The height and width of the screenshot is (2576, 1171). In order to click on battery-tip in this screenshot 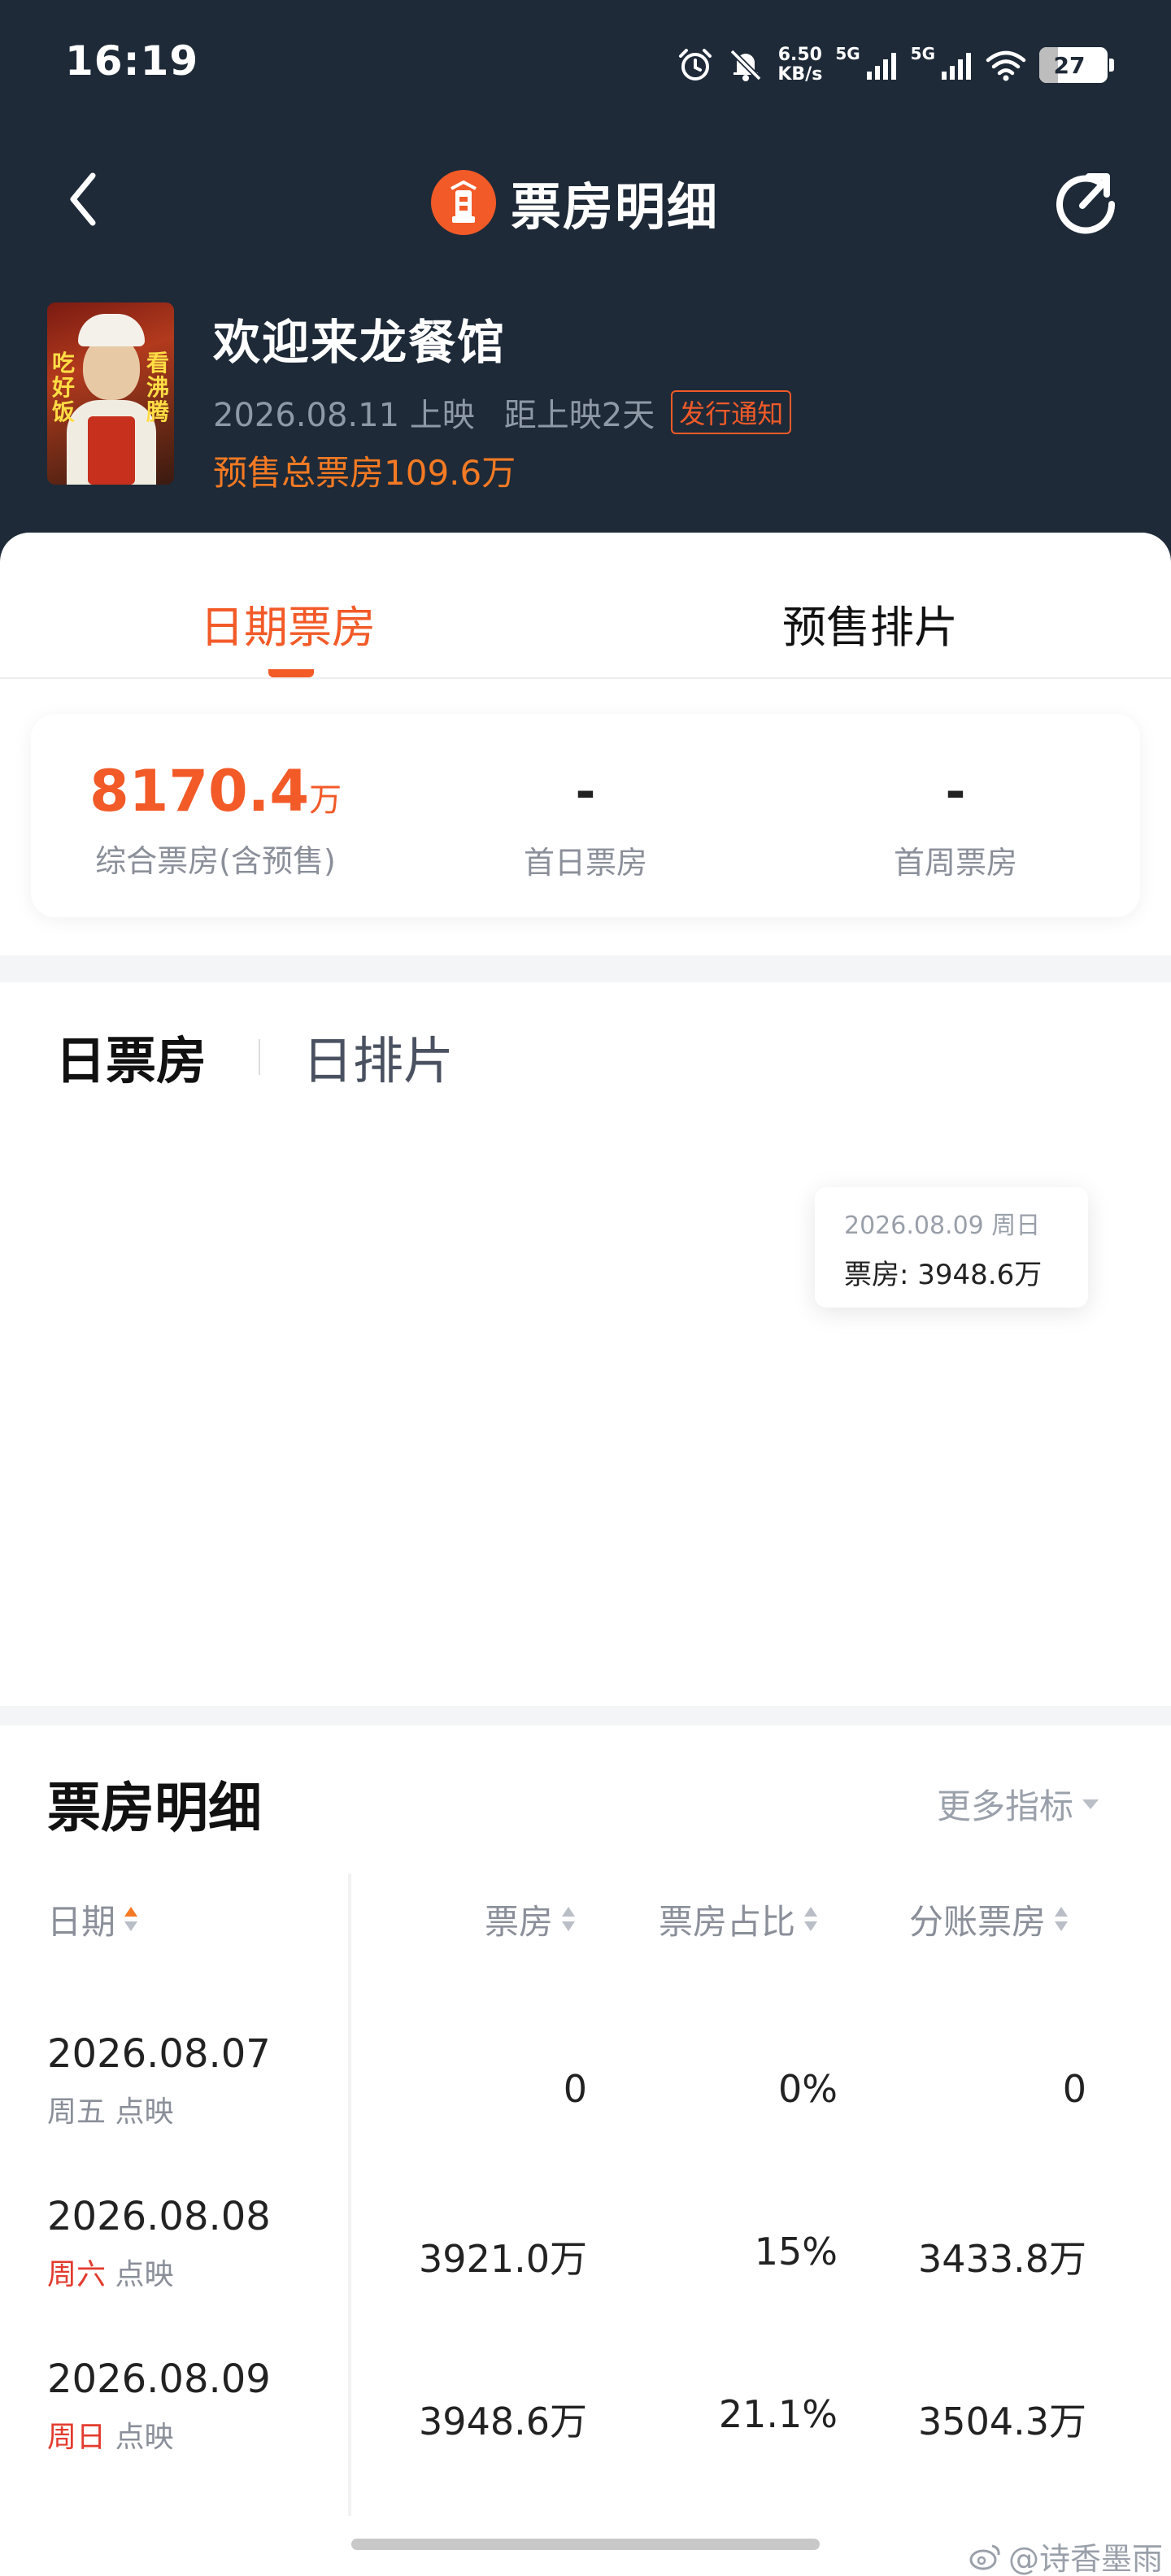, I will do `click(1112, 66)`.